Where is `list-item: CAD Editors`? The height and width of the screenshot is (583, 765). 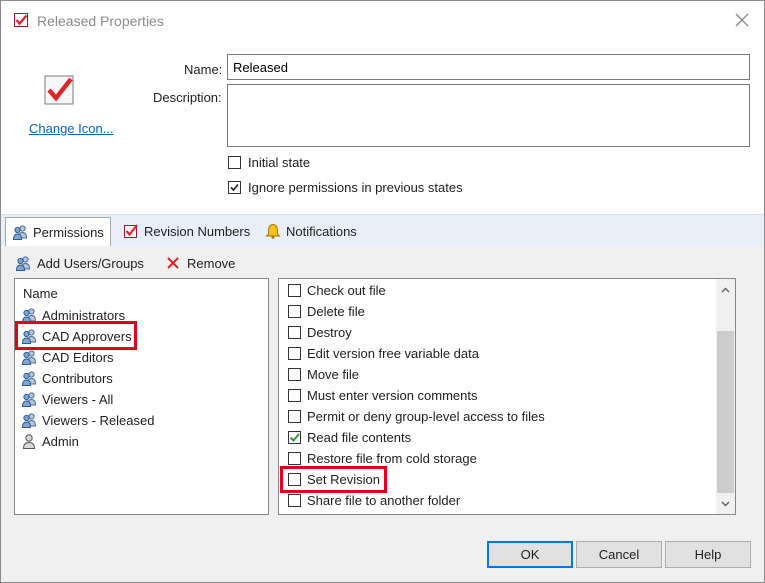 list-item: CAD Editors is located at coordinates (67, 357).